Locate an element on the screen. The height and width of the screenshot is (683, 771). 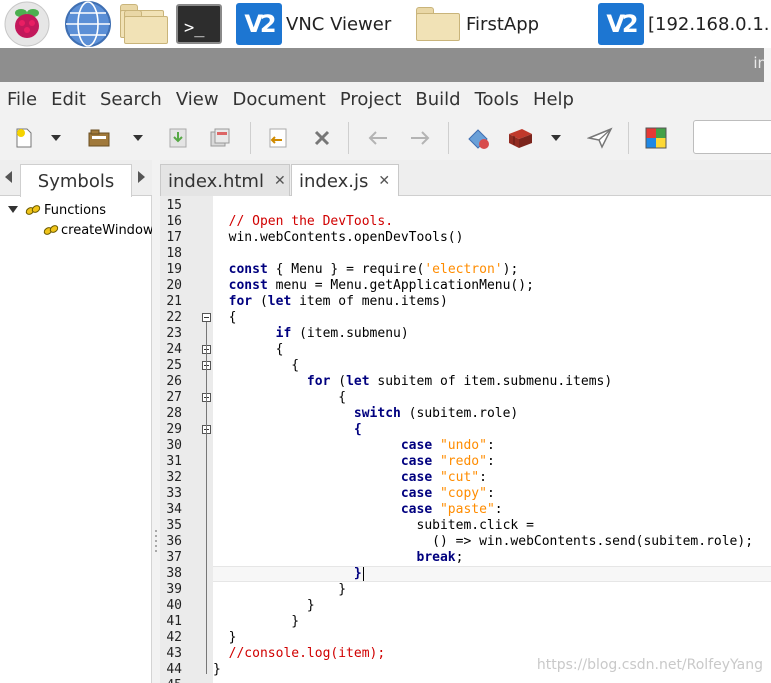
line-number: 32 is located at coordinates (174, 477).